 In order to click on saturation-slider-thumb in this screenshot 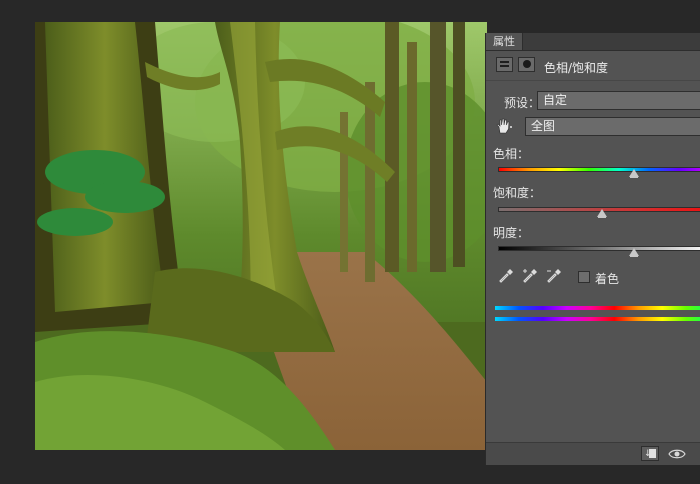, I will do `click(602, 213)`.